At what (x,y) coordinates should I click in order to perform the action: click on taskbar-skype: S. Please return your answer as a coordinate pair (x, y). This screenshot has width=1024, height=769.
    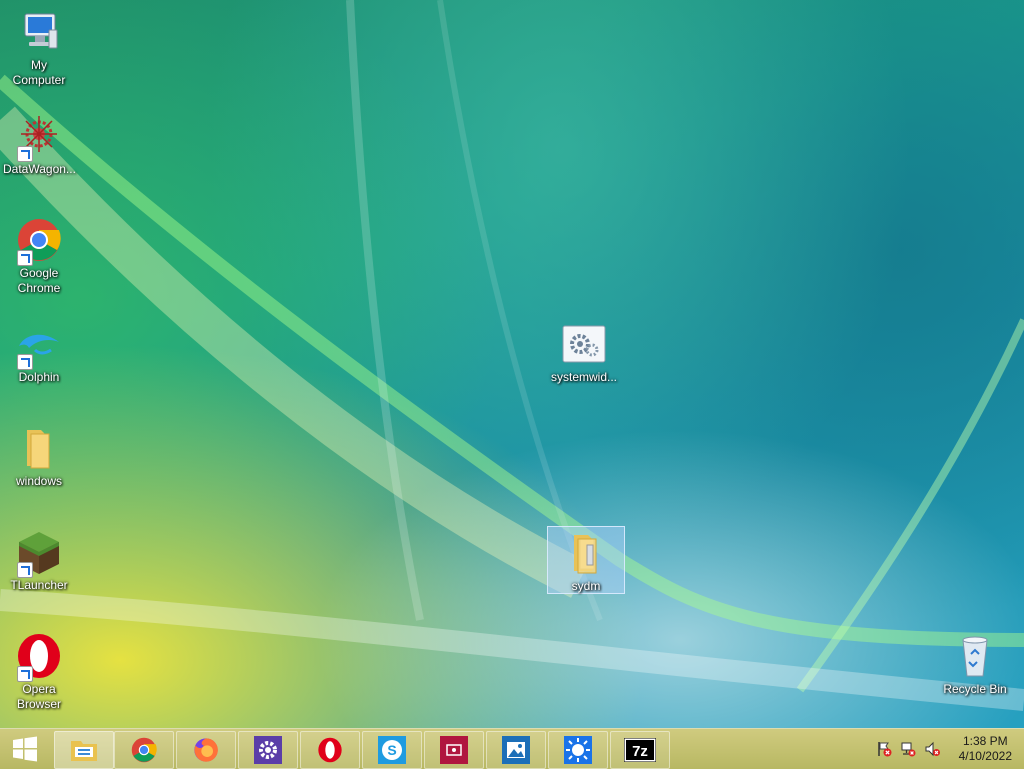
    Looking at the image, I should click on (392, 750).